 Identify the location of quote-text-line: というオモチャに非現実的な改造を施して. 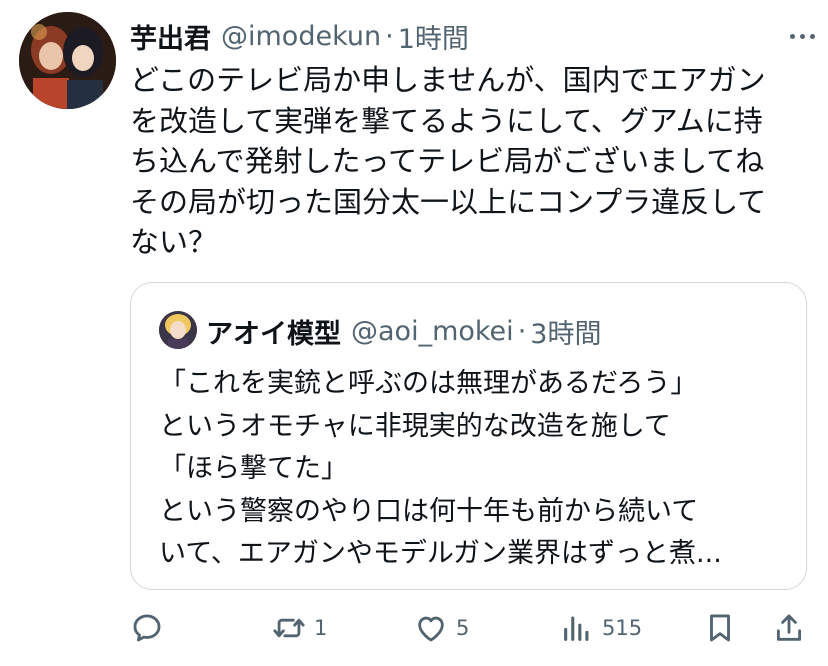
(415, 426).